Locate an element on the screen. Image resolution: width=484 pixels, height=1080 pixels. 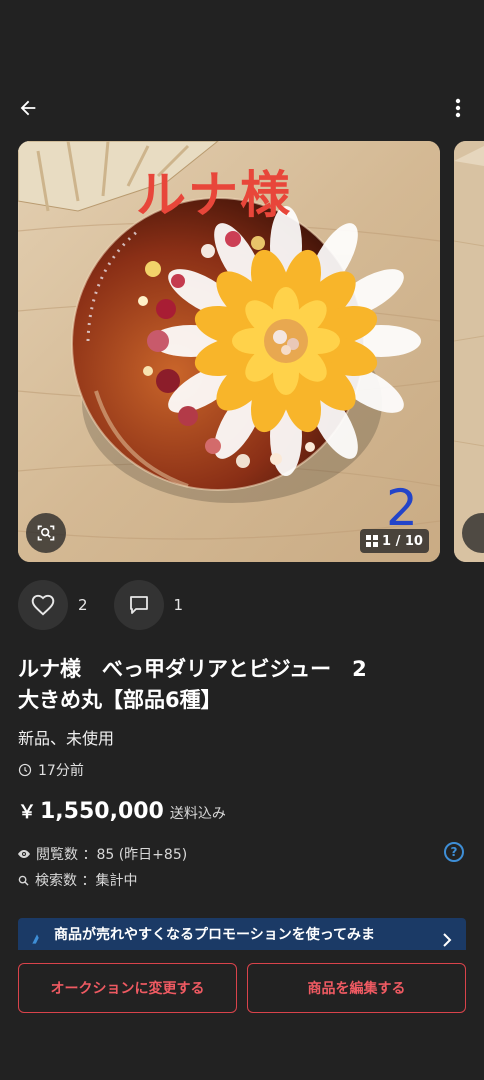
top-bar is located at coordinates (242, 110).